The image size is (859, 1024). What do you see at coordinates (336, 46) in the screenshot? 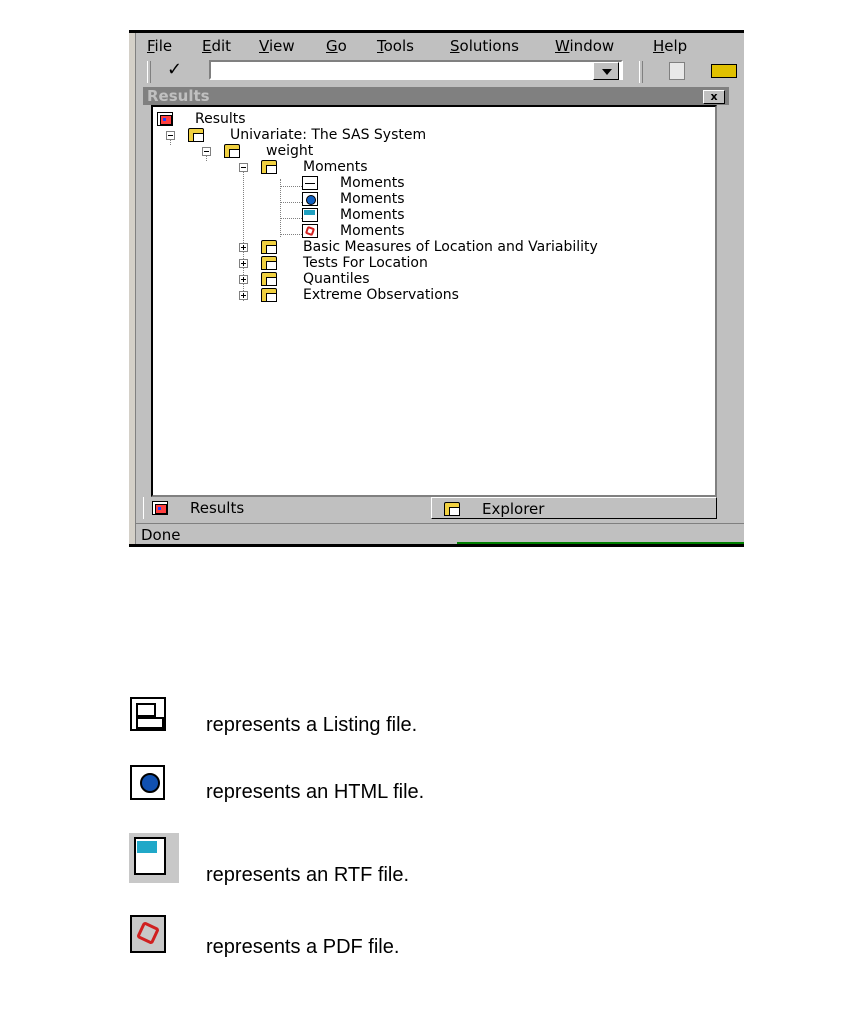
I see `menu-go: Go` at bounding box center [336, 46].